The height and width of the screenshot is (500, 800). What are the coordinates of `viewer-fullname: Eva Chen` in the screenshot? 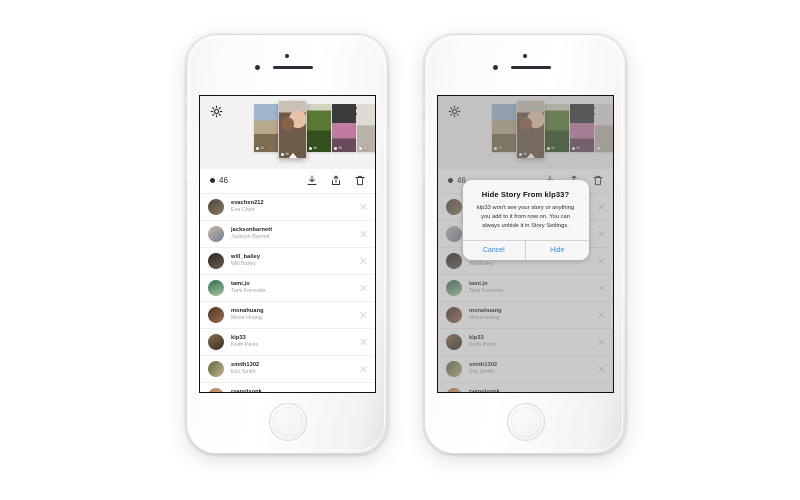 It's located at (243, 210).